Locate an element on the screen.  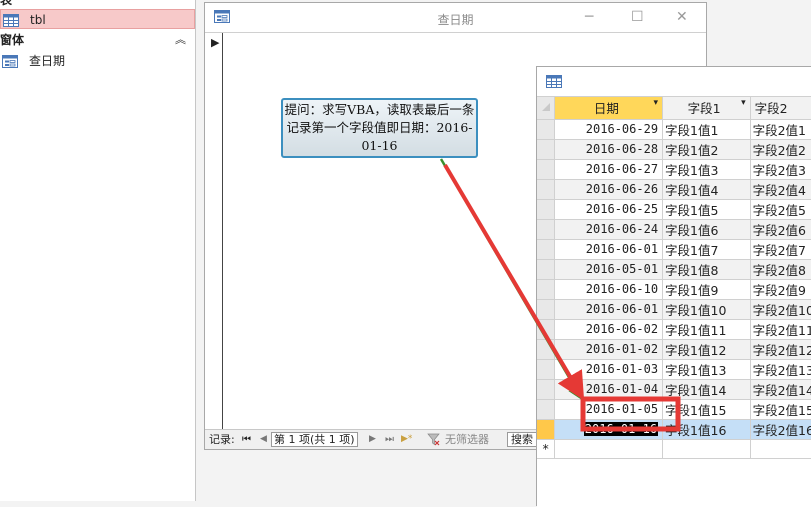
field1-dropdown-icon: ▾ is located at coordinates (743, 103).